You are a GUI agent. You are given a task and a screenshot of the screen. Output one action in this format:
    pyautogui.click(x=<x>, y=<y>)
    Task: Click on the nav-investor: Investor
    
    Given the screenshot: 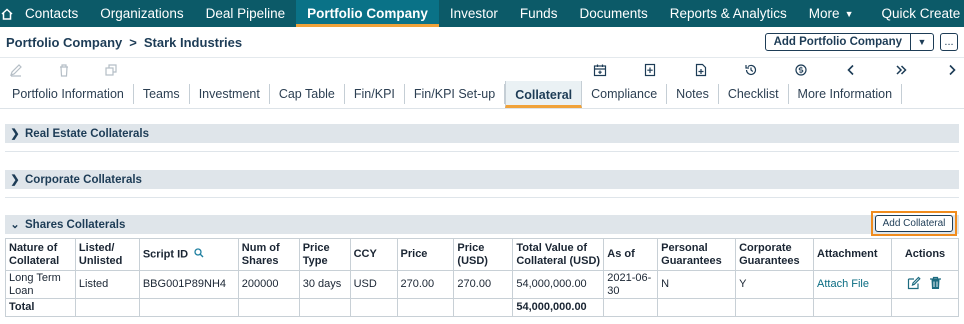 What is the action you would take?
    pyautogui.click(x=474, y=13)
    